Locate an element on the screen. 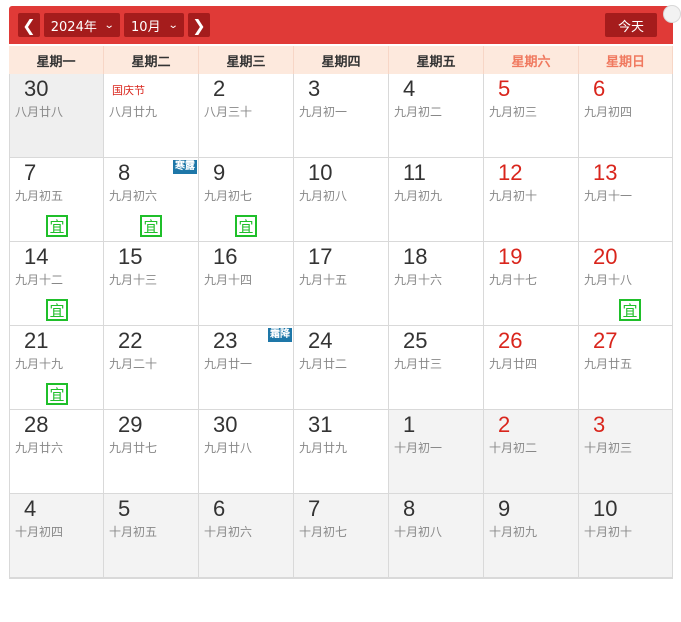 This screenshot has width=681, height=622. day-number: 9 is located at coordinates (219, 172).